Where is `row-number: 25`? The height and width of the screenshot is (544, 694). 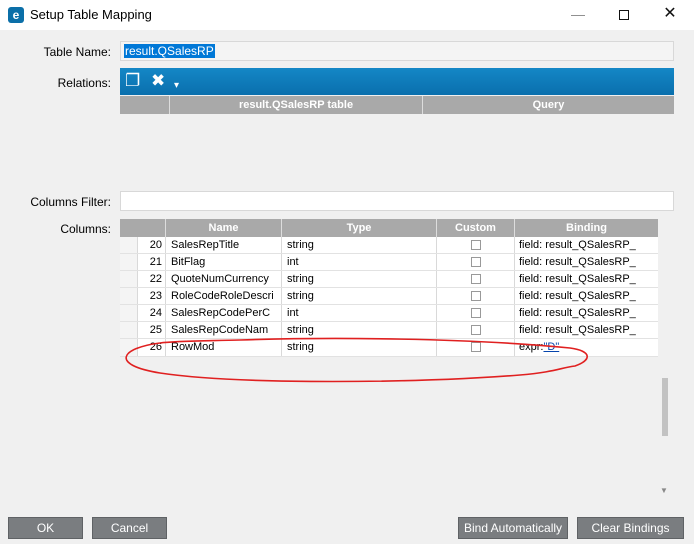
row-number: 25 is located at coordinates (152, 330).